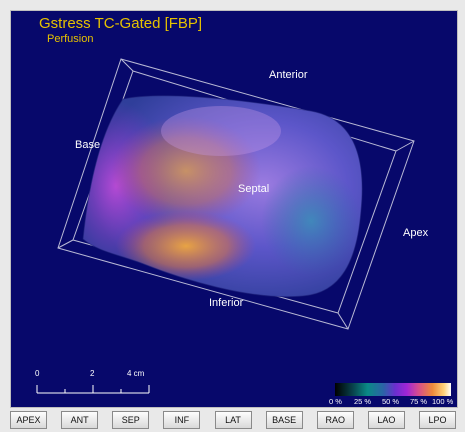  Describe the element at coordinates (391, 401) in the screenshot. I see `colorbar-tick-50: 50 %` at that location.